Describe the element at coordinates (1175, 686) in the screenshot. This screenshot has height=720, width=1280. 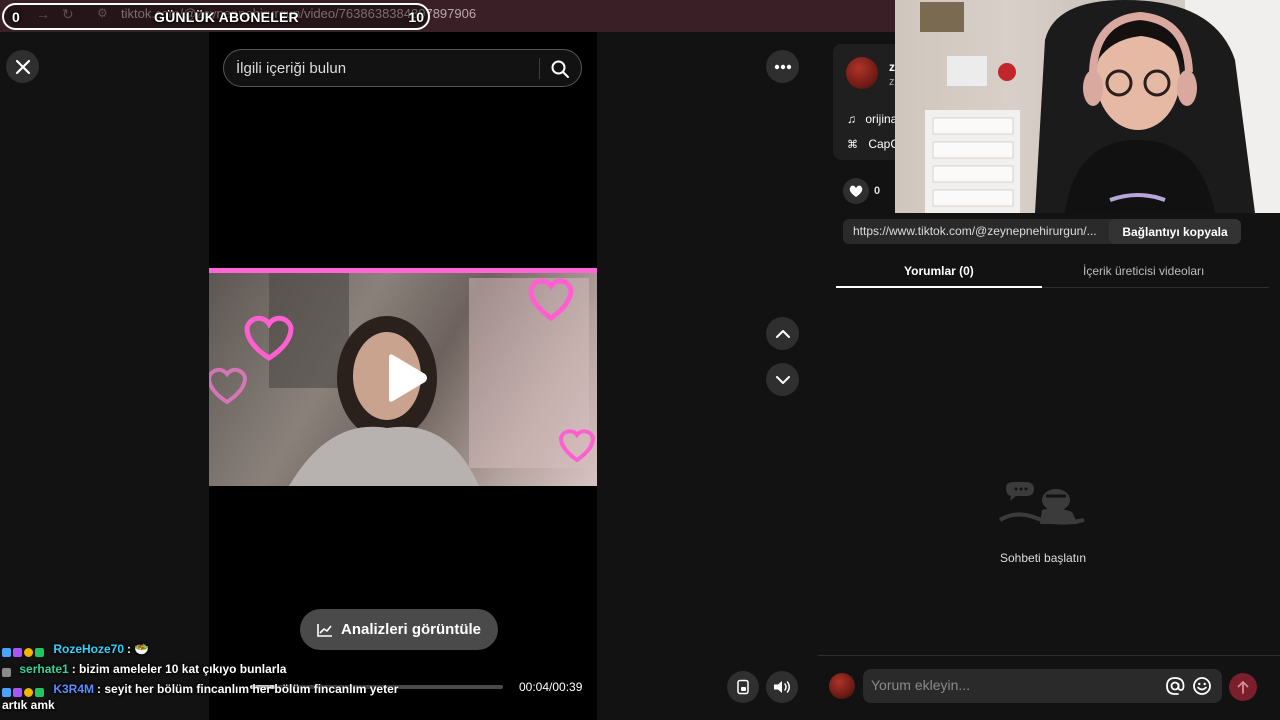
I see `mention-icon` at that location.